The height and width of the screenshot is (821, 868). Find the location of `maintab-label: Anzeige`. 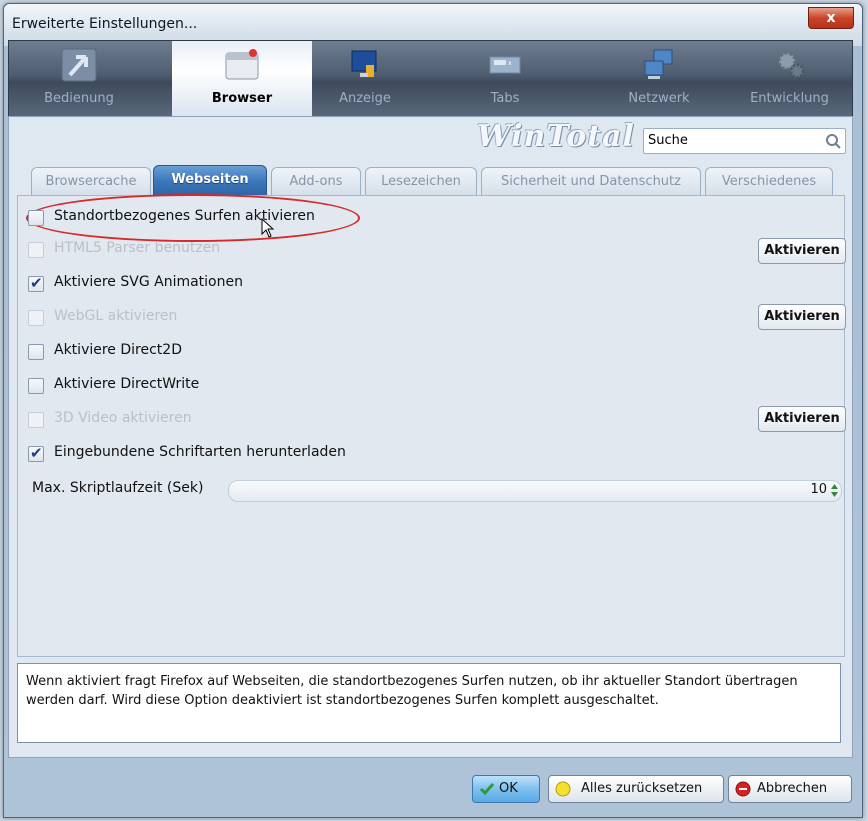

maintab-label: Anzeige is located at coordinates (365, 98).